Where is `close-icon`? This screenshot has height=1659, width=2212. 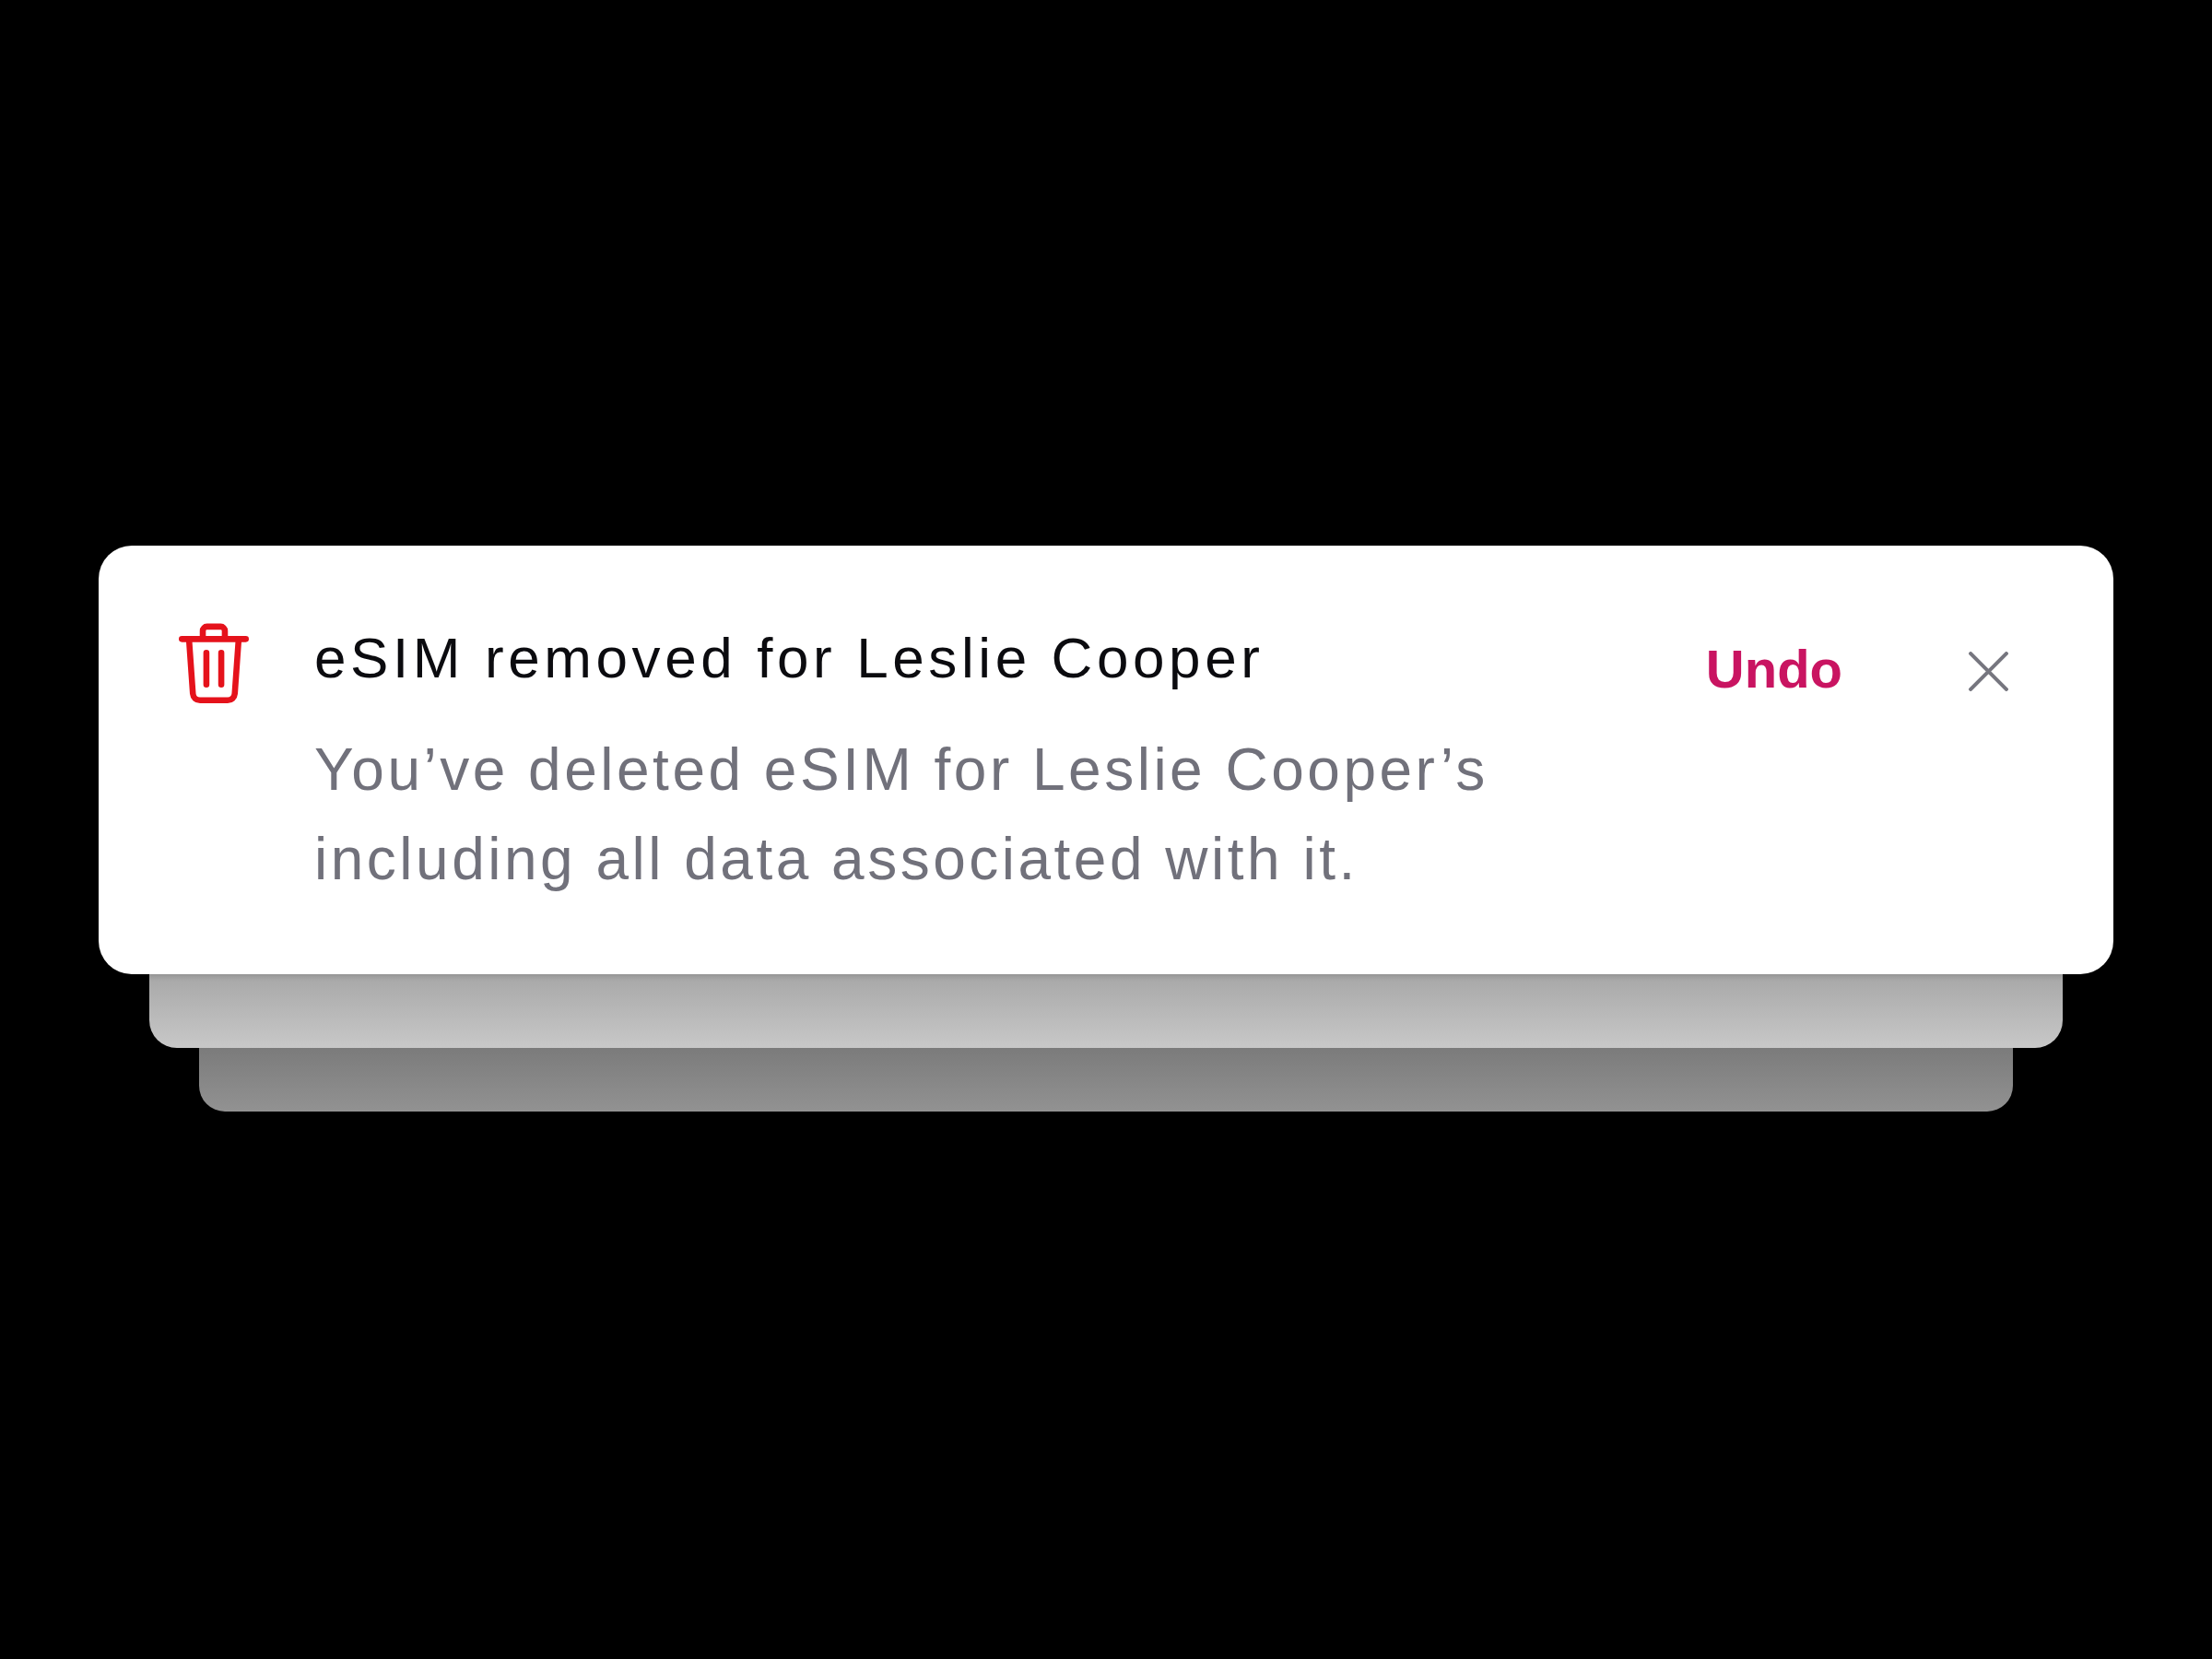
close-icon is located at coordinates (1988, 671).